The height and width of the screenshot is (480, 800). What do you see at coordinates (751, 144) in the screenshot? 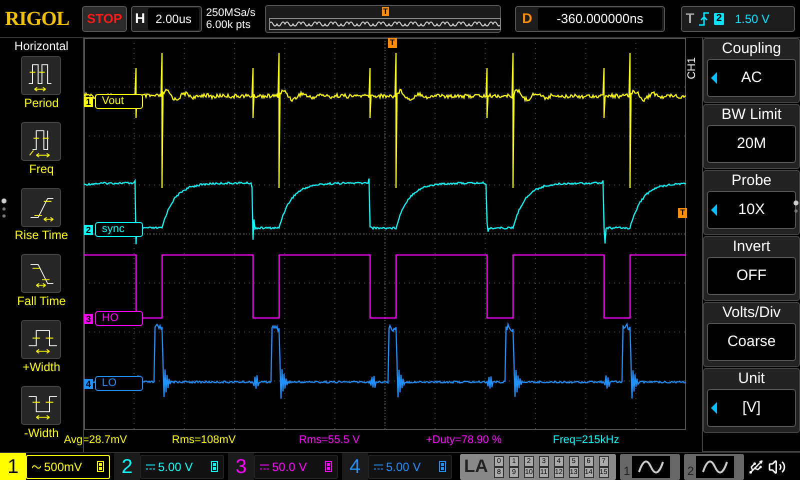
I see `softkey-value: 20M` at bounding box center [751, 144].